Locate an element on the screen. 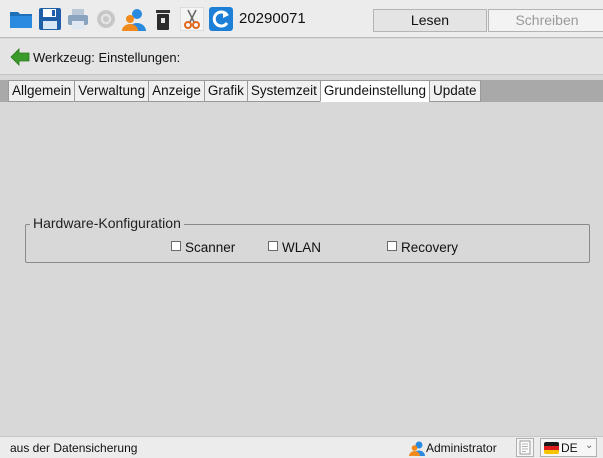  write-button: Schreiben is located at coordinates (545, 20).